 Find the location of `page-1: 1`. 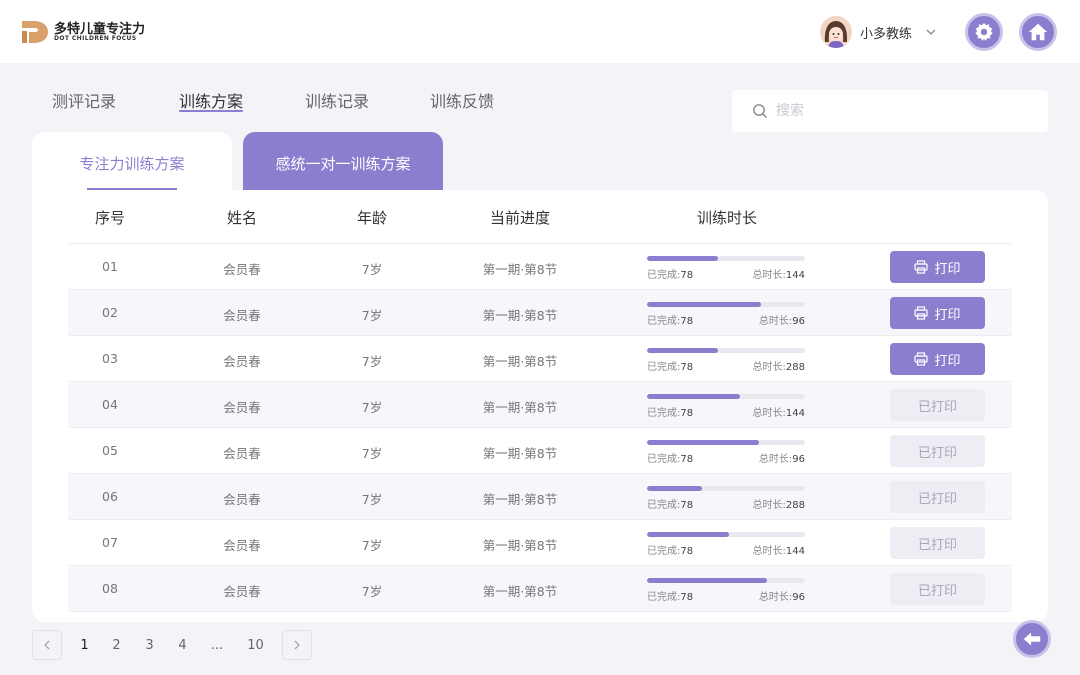

page-1: 1 is located at coordinates (84, 645).